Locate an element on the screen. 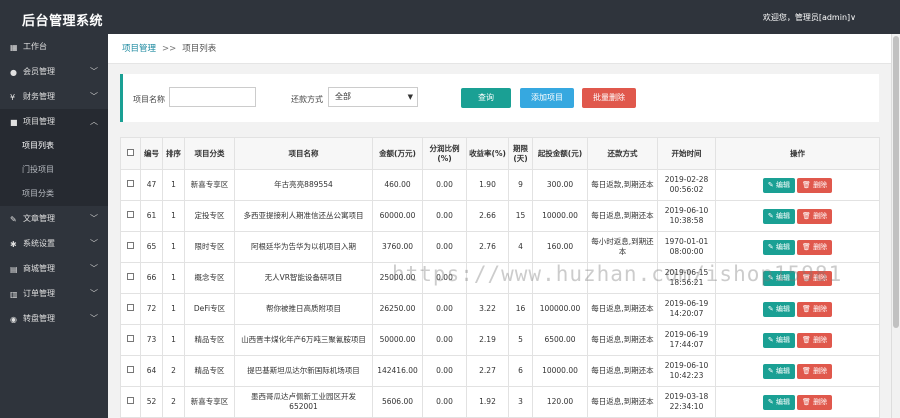  select-all-checkbox is located at coordinates (130, 152).